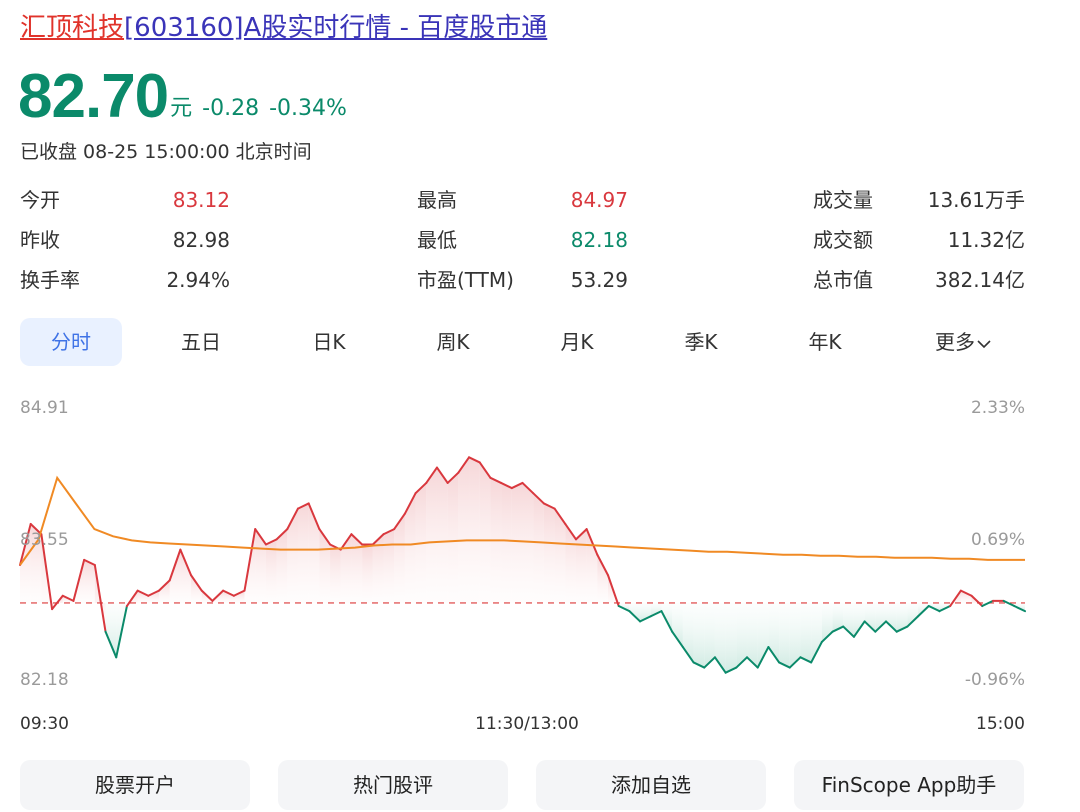 The image size is (1080, 812). I want to click on price-axis-label: 84.91, so click(44, 408).